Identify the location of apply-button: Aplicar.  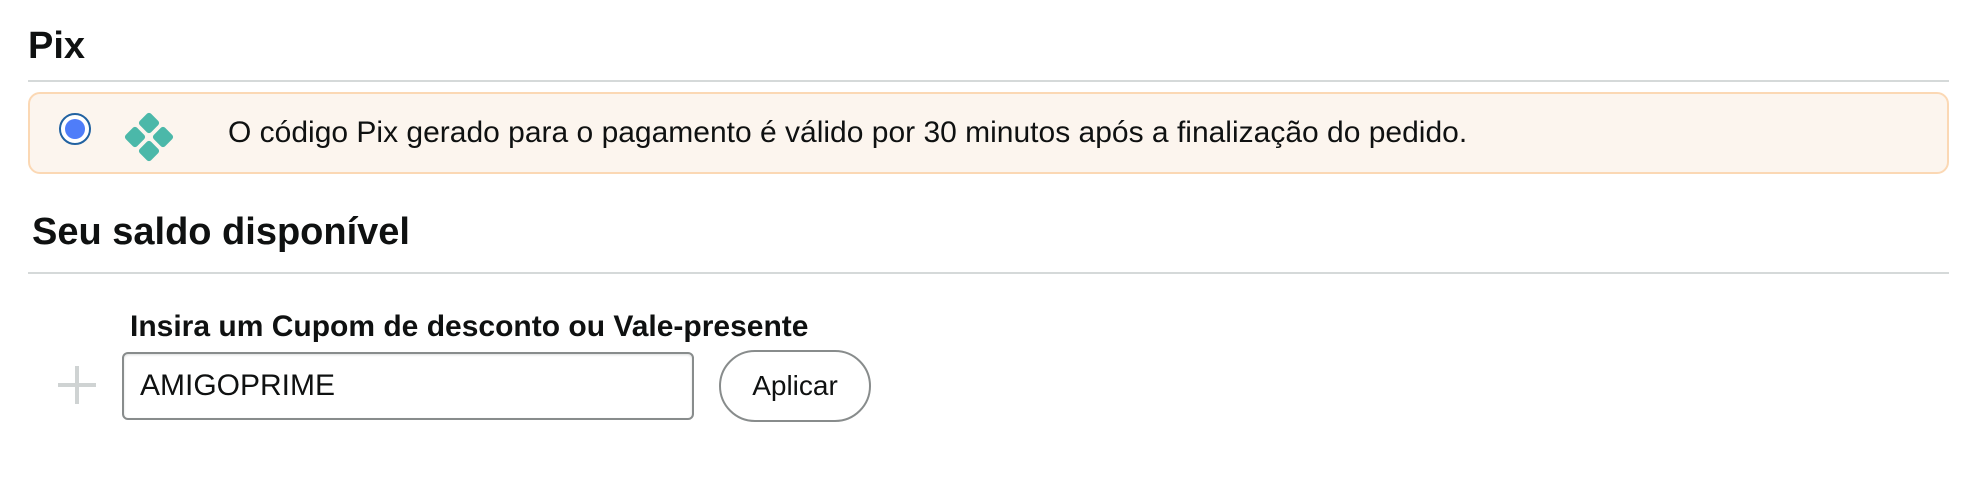
(795, 386).